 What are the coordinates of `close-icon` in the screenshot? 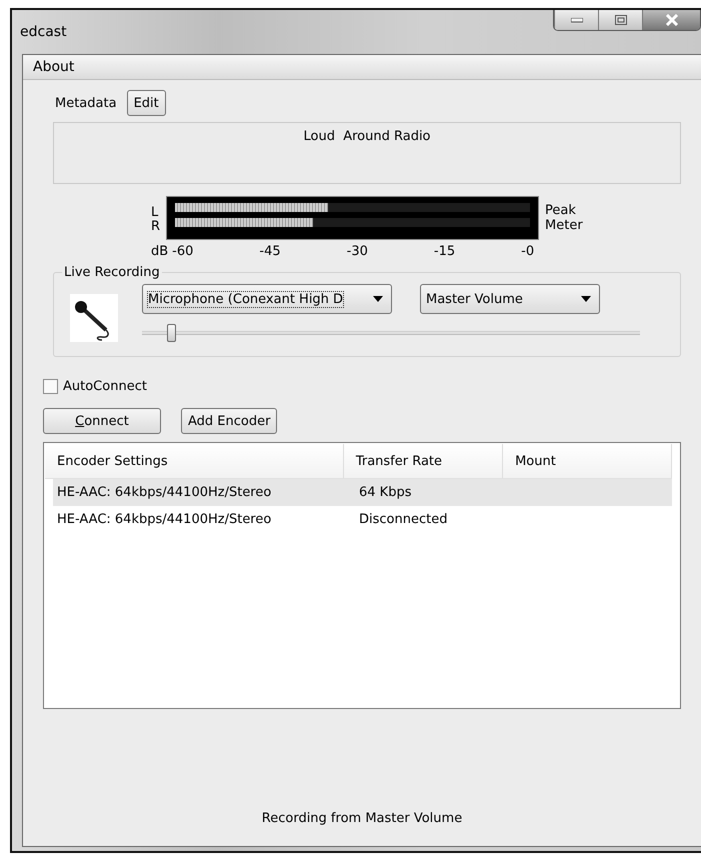 It's located at (671, 20).